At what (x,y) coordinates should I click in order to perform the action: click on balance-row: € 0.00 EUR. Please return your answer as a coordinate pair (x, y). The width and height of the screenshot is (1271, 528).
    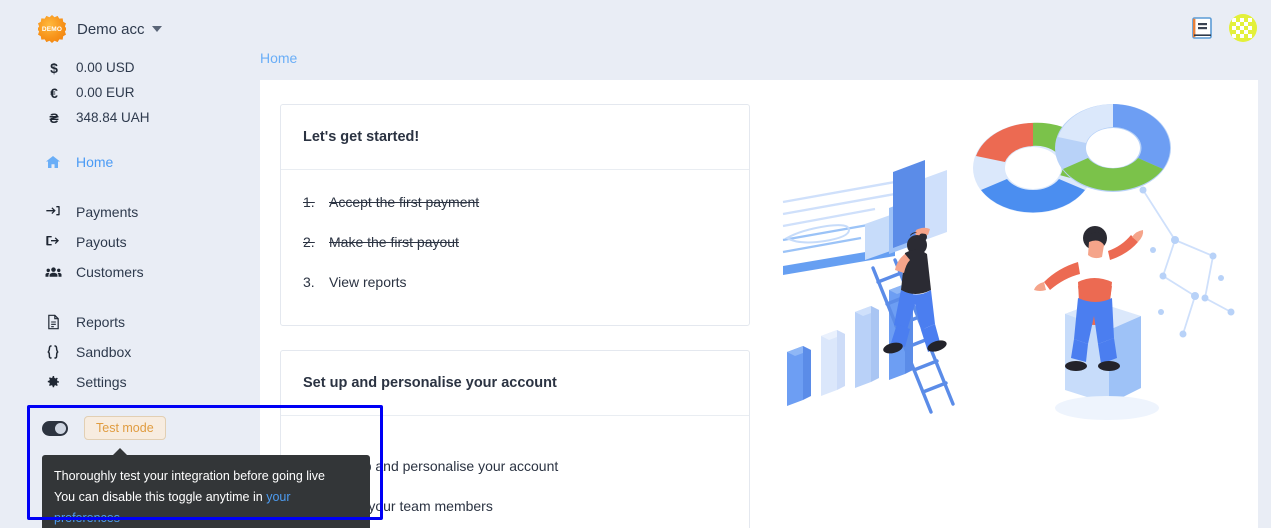
    Looking at the image, I should click on (124, 92).